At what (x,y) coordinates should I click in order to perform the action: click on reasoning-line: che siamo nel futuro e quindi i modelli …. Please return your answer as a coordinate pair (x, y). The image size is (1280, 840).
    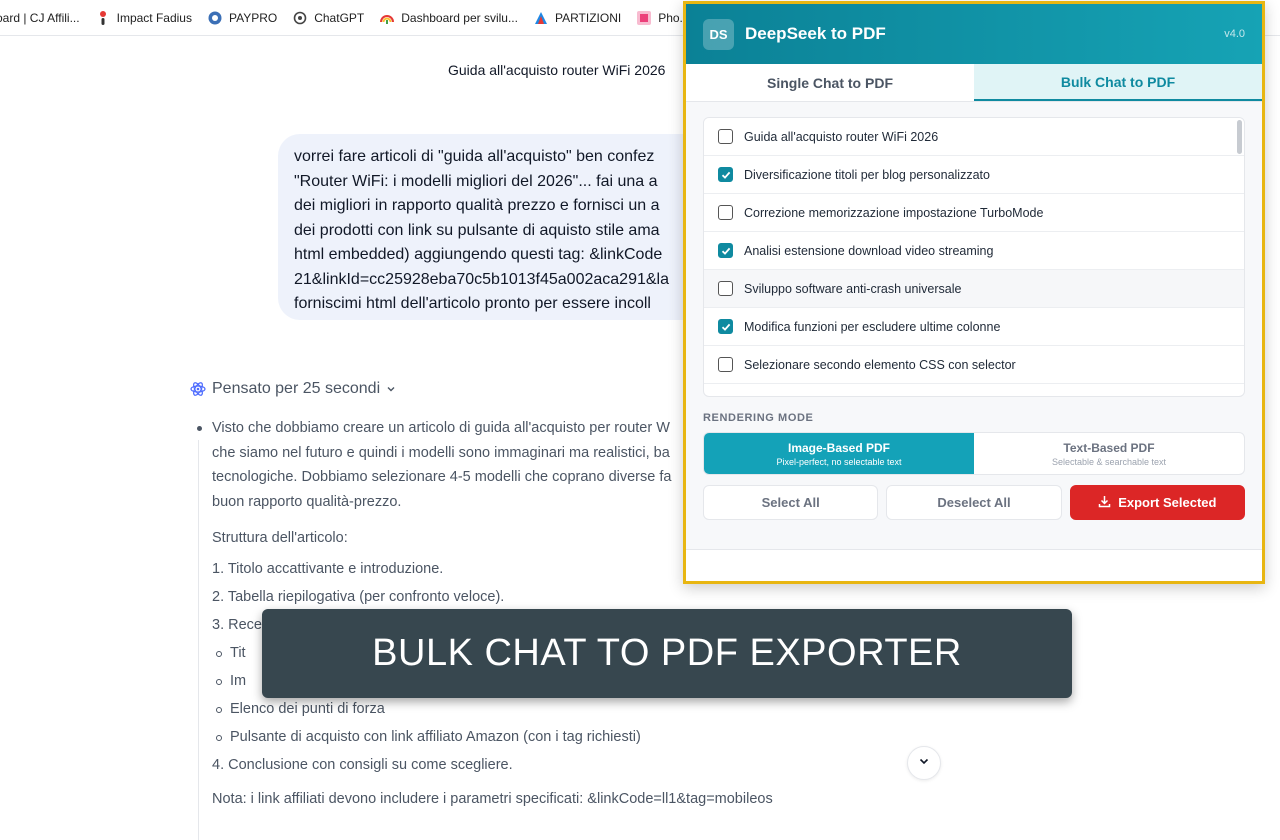
    Looking at the image, I should click on (441, 452).